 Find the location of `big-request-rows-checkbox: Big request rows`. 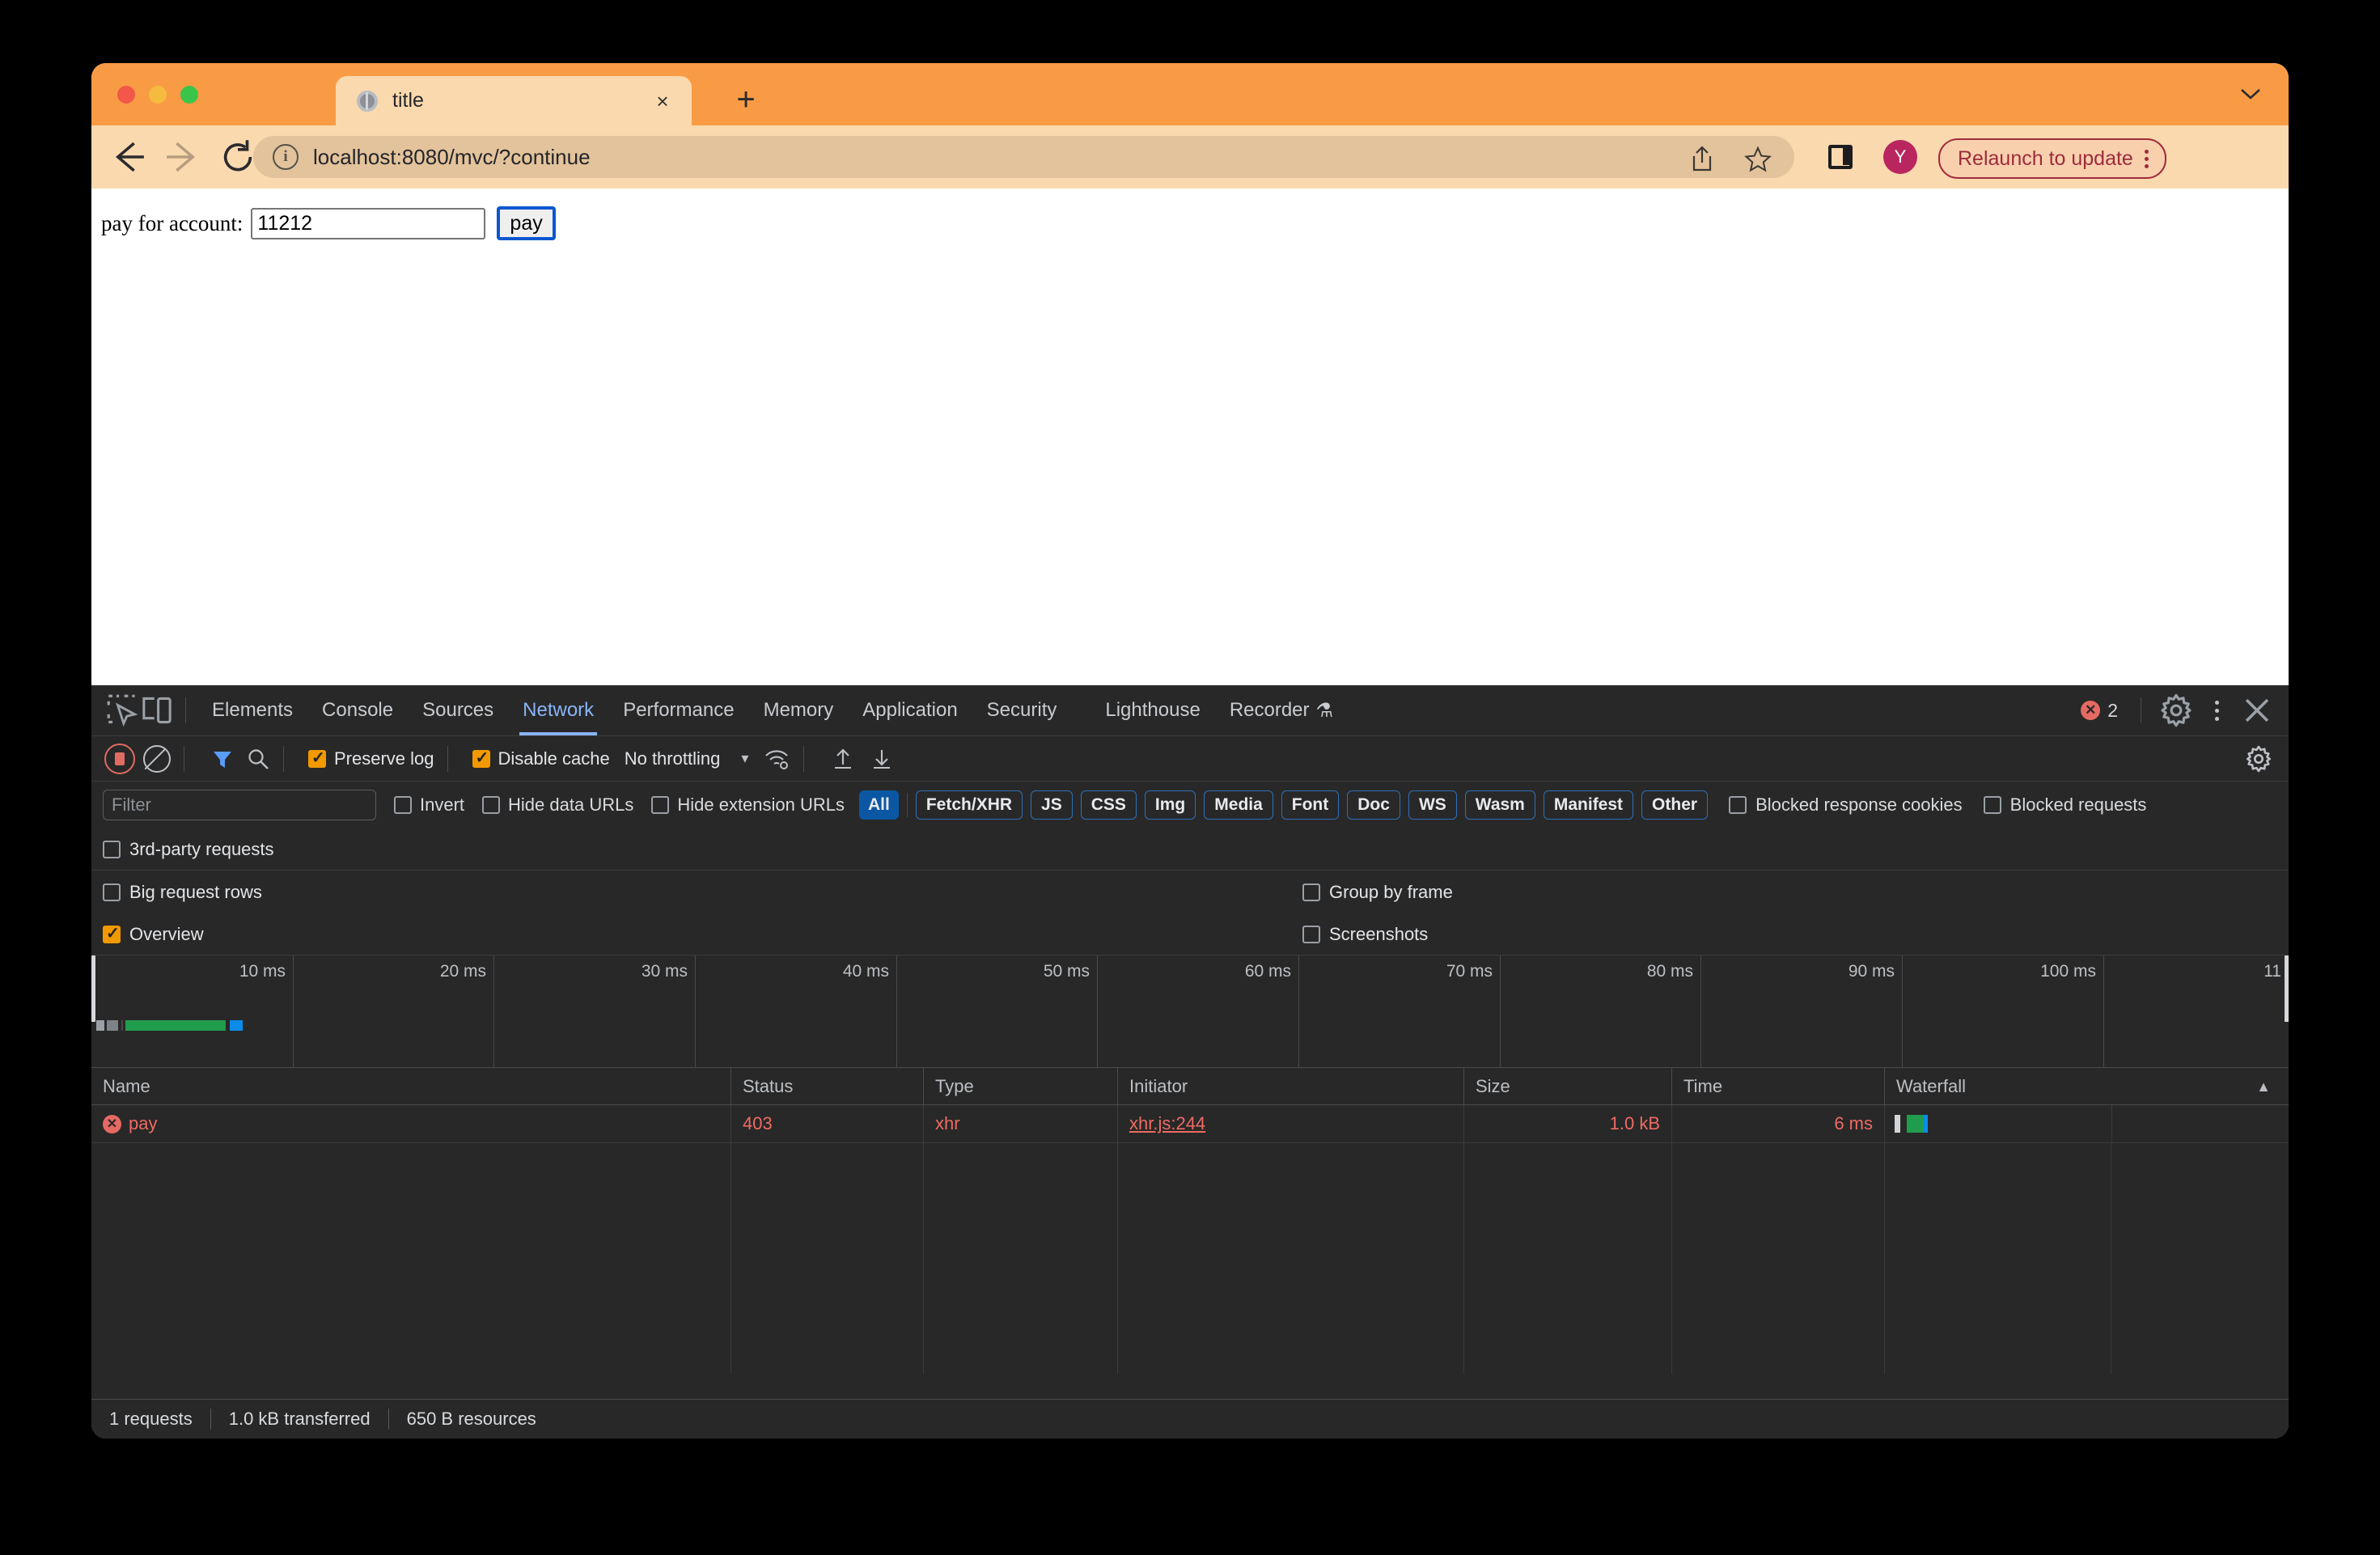

big-request-rows-checkbox: Big request rows is located at coordinates (182, 892).